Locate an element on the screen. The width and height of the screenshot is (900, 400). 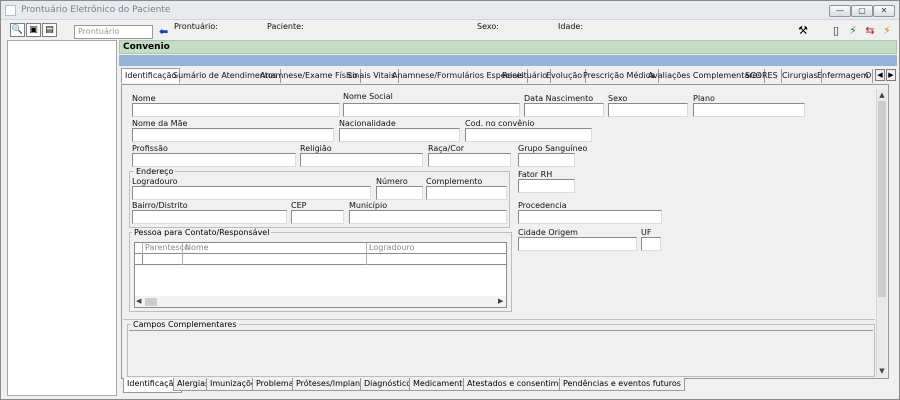
nacionalidade-field is located at coordinates (399, 135).